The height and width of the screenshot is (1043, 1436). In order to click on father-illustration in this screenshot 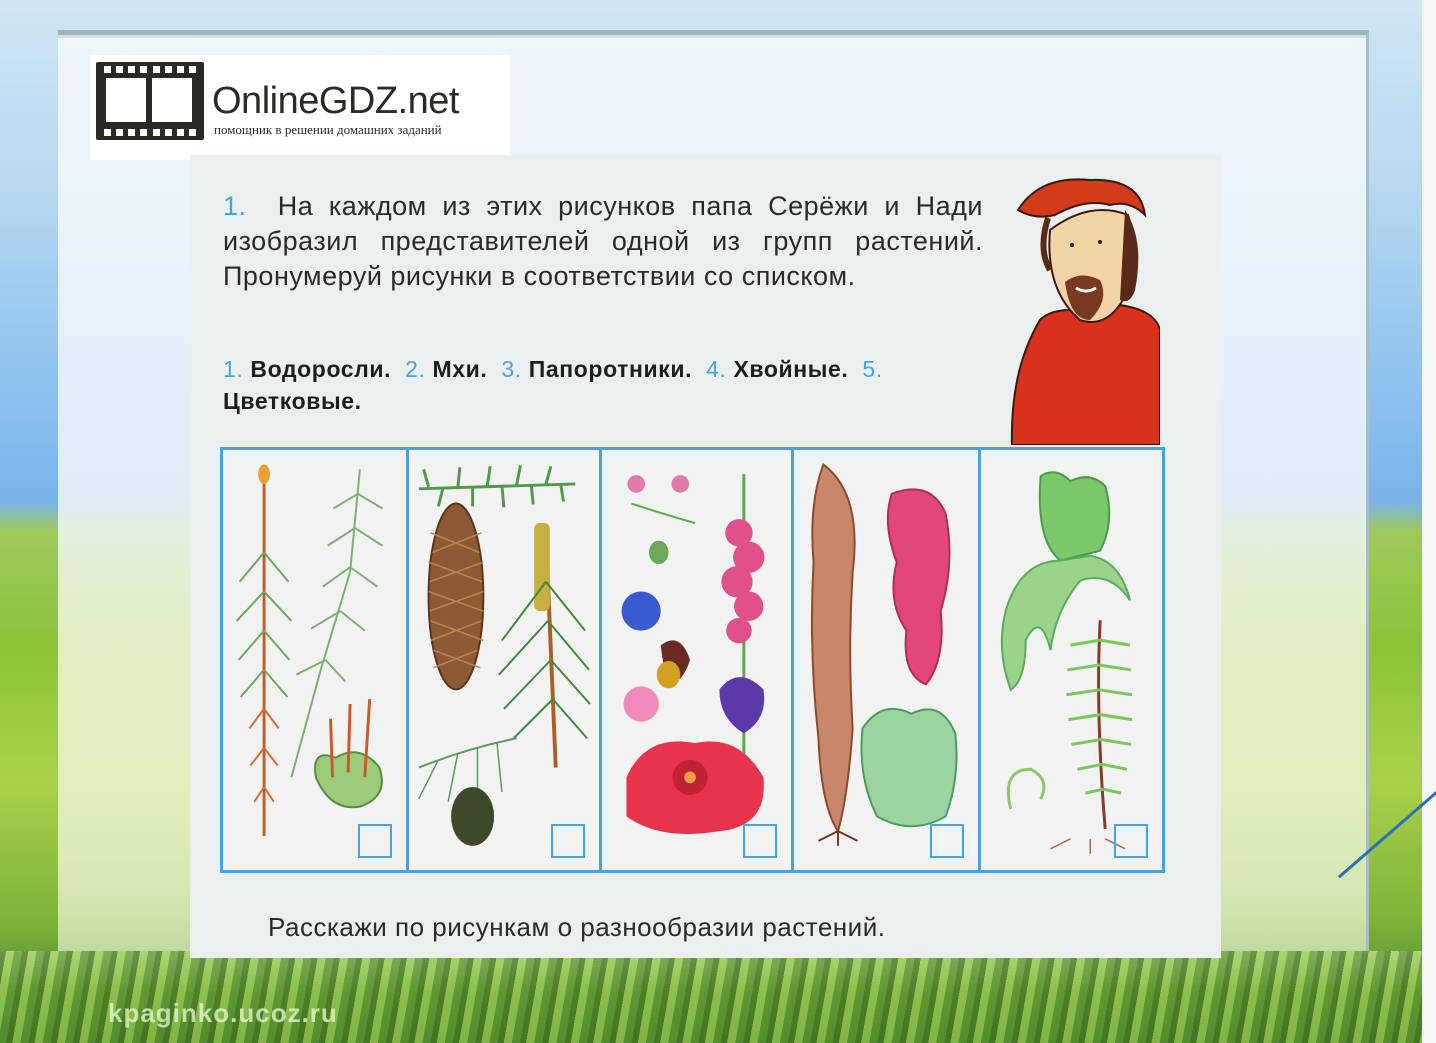, I will do `click(1085, 311)`.